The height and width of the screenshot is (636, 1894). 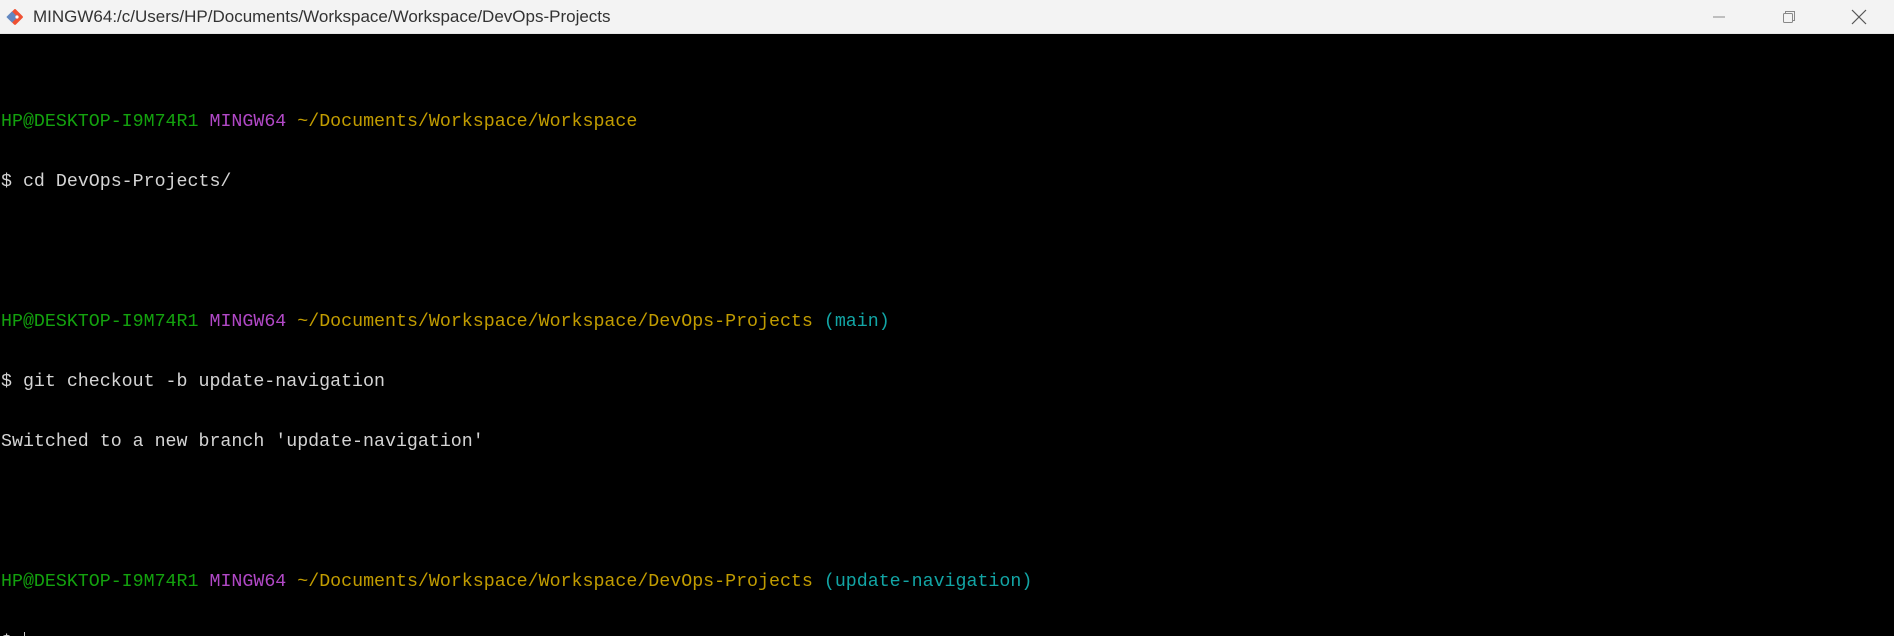 What do you see at coordinates (928, 582) in the screenshot?
I see `prompt-branch: (update-navigation)` at bounding box center [928, 582].